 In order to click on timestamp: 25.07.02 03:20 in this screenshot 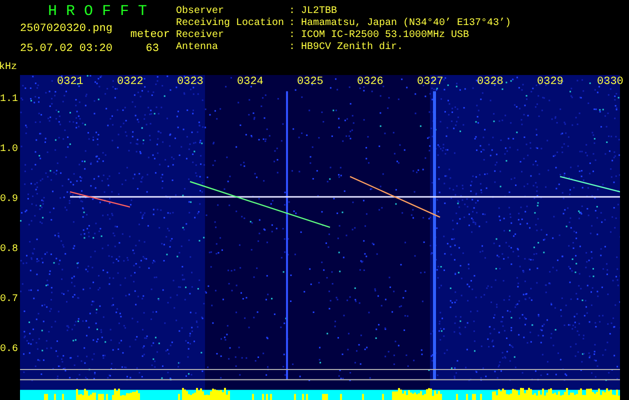, I will do `click(66, 49)`.